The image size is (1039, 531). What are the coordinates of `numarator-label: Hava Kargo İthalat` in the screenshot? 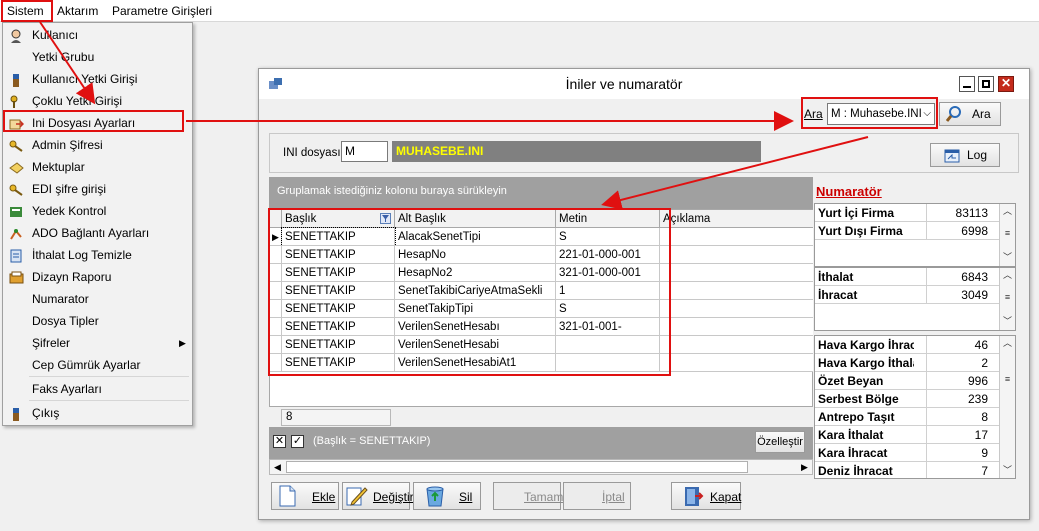 It's located at (866, 363).